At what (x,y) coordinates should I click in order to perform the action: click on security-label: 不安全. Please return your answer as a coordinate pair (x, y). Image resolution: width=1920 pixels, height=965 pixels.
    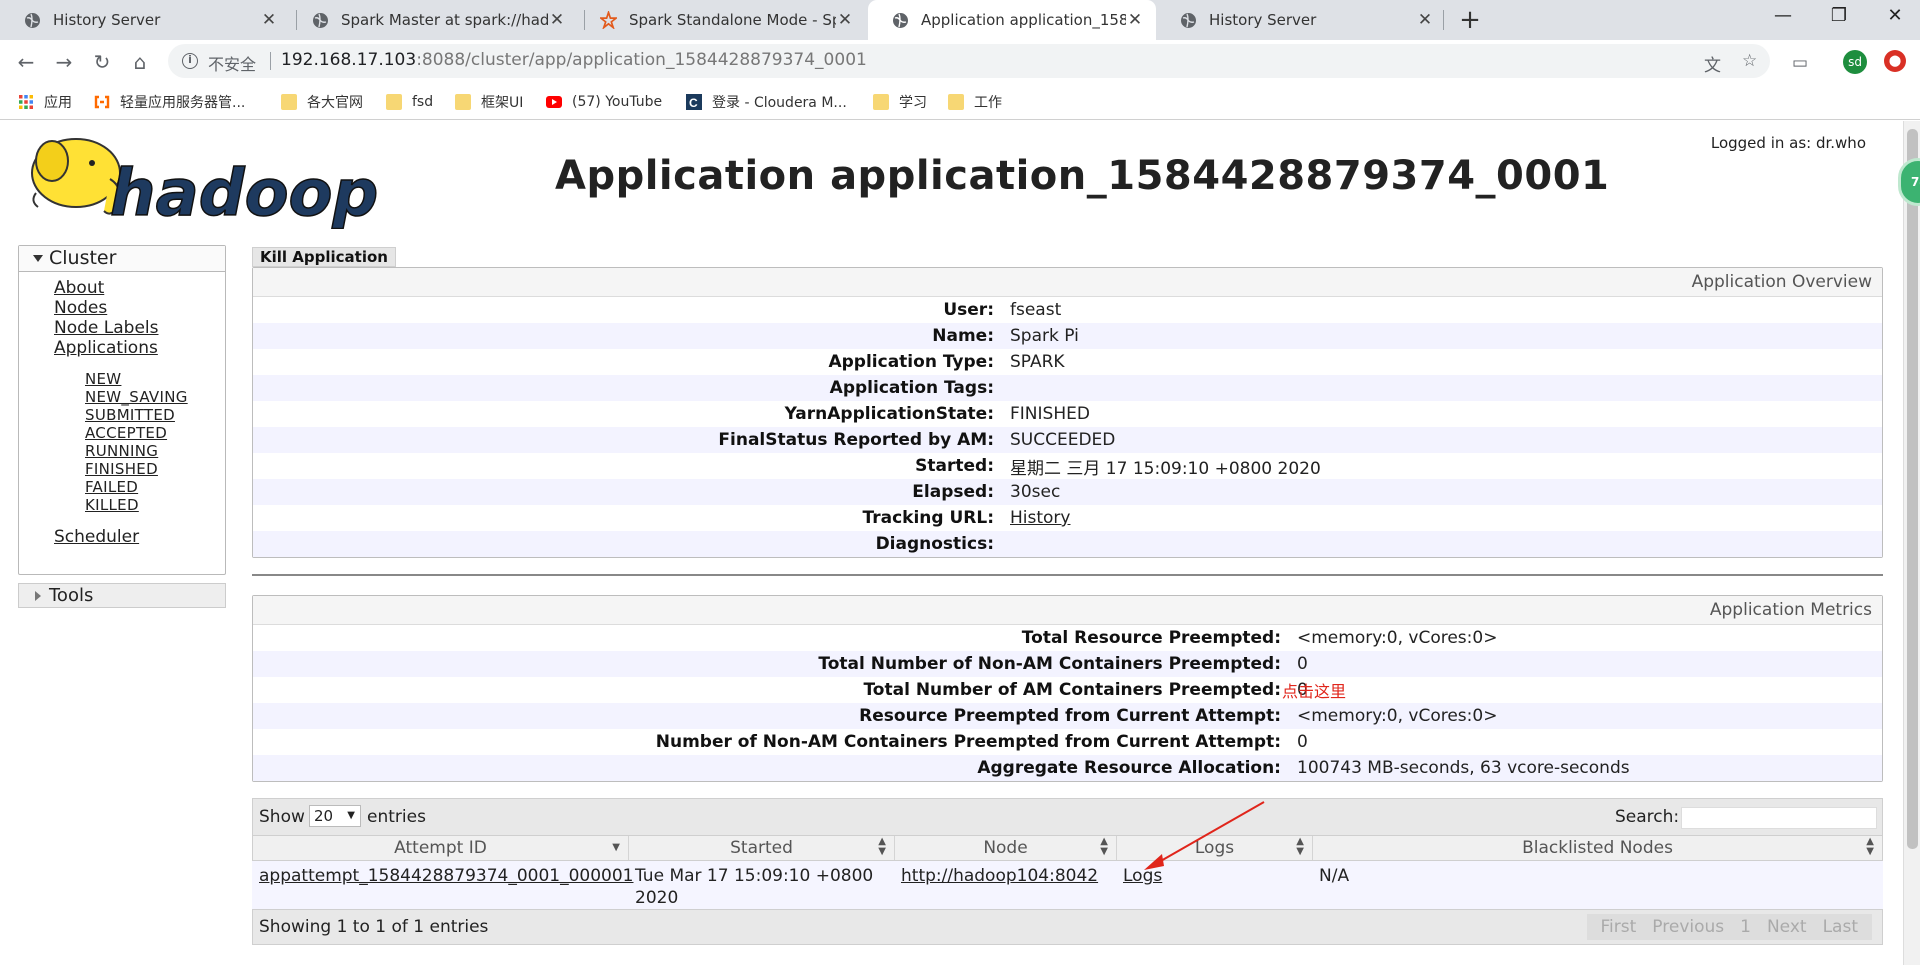
    Looking at the image, I should click on (232, 64).